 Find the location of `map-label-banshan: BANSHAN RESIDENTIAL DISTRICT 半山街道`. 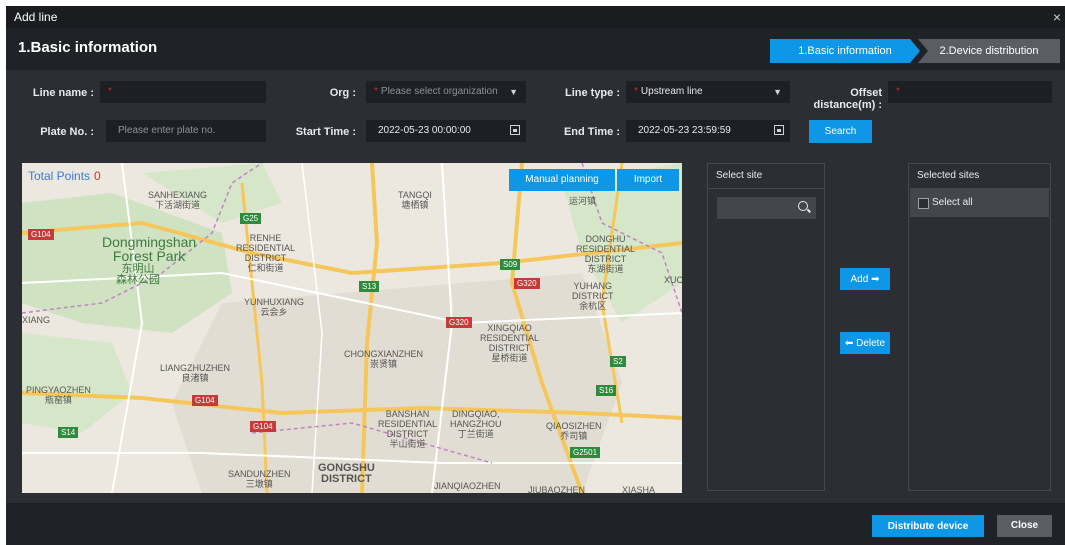

map-label-banshan: BANSHAN RESIDENTIAL DISTRICT 半山街道 is located at coordinates (408, 429).